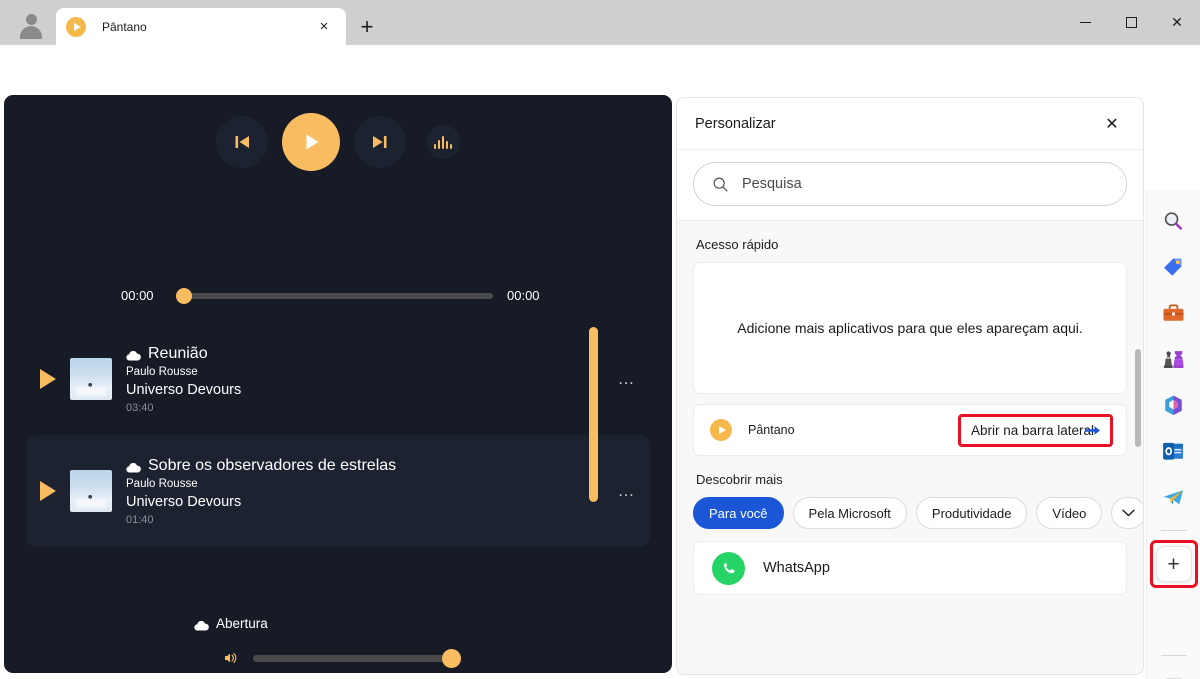 This screenshot has width=1200, height=679. What do you see at coordinates (739, 479) in the screenshot?
I see `discover-label: Descobrir mais` at bounding box center [739, 479].